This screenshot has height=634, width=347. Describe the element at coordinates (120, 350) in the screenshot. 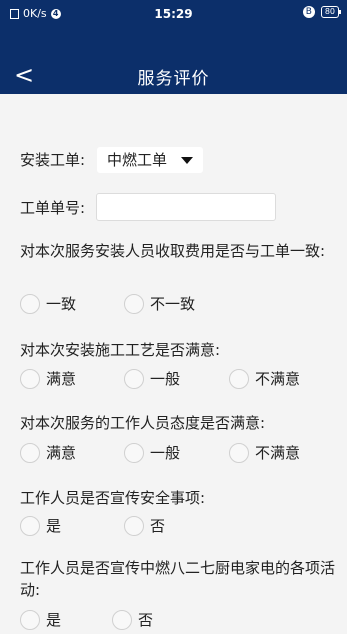

I see `question-2-text: 对本次安装施工工艺是否满意:` at that location.